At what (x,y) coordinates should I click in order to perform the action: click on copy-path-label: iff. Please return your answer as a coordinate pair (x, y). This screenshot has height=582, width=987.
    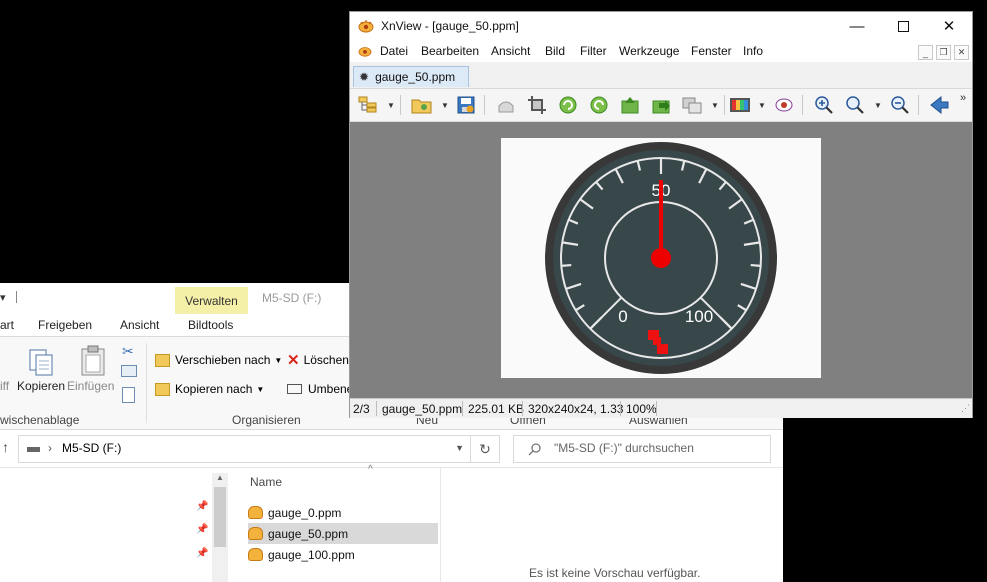
    Looking at the image, I should click on (4, 386).